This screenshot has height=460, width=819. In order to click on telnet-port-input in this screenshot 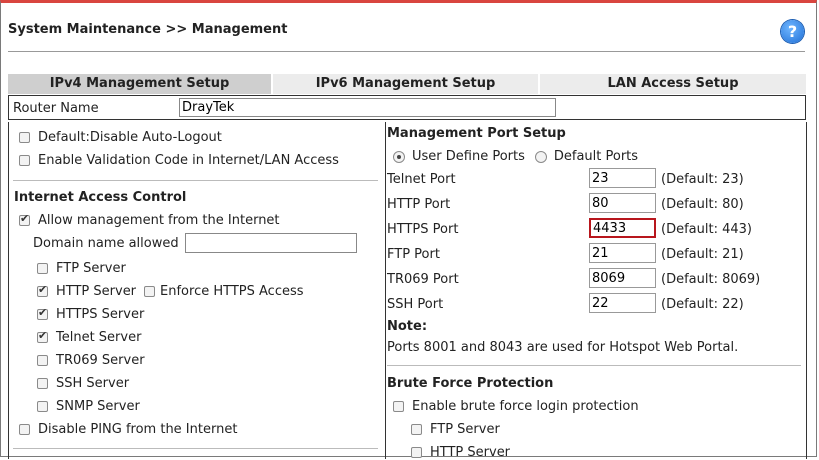, I will do `click(622, 178)`.